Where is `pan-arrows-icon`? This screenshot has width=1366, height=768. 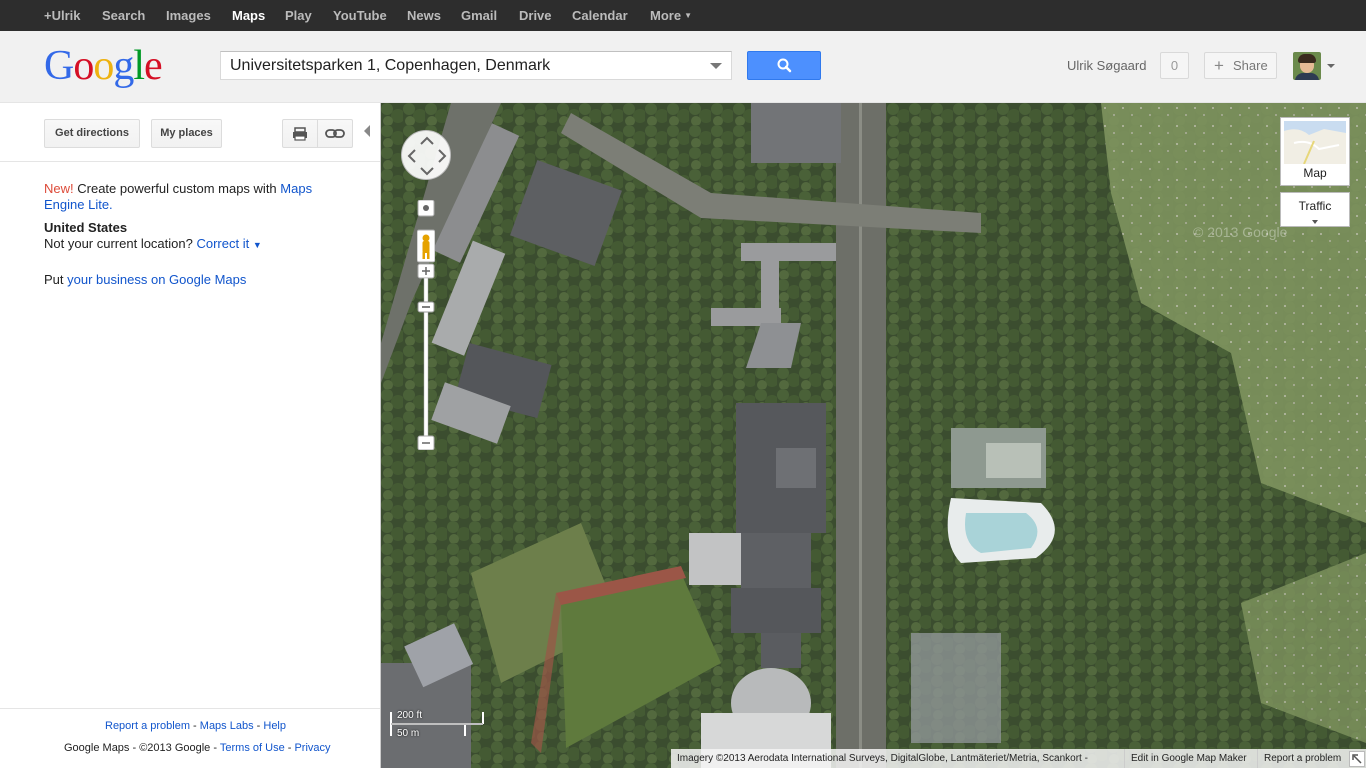
pan-arrows-icon is located at coordinates (427, 156).